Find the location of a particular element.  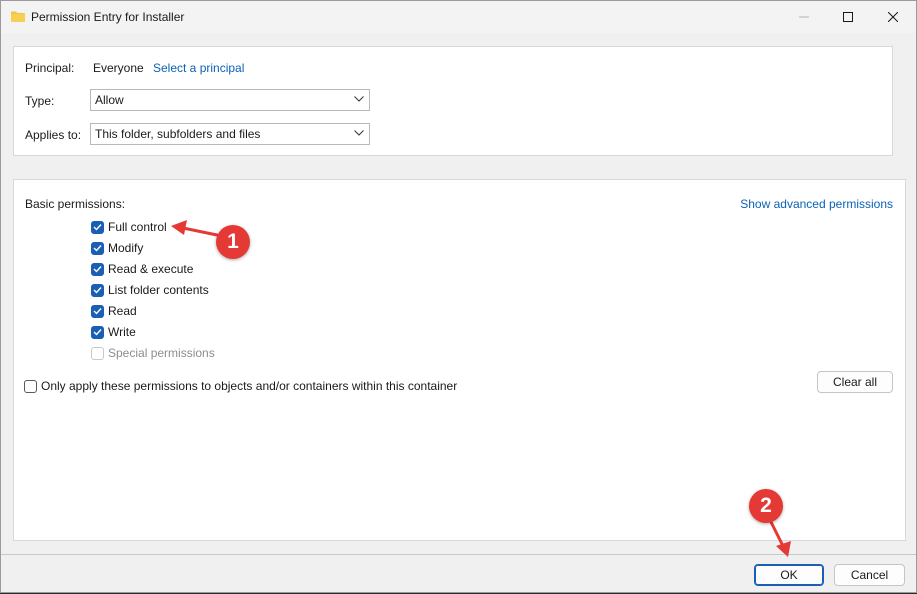

permission-label: Read is located at coordinates (122, 311).